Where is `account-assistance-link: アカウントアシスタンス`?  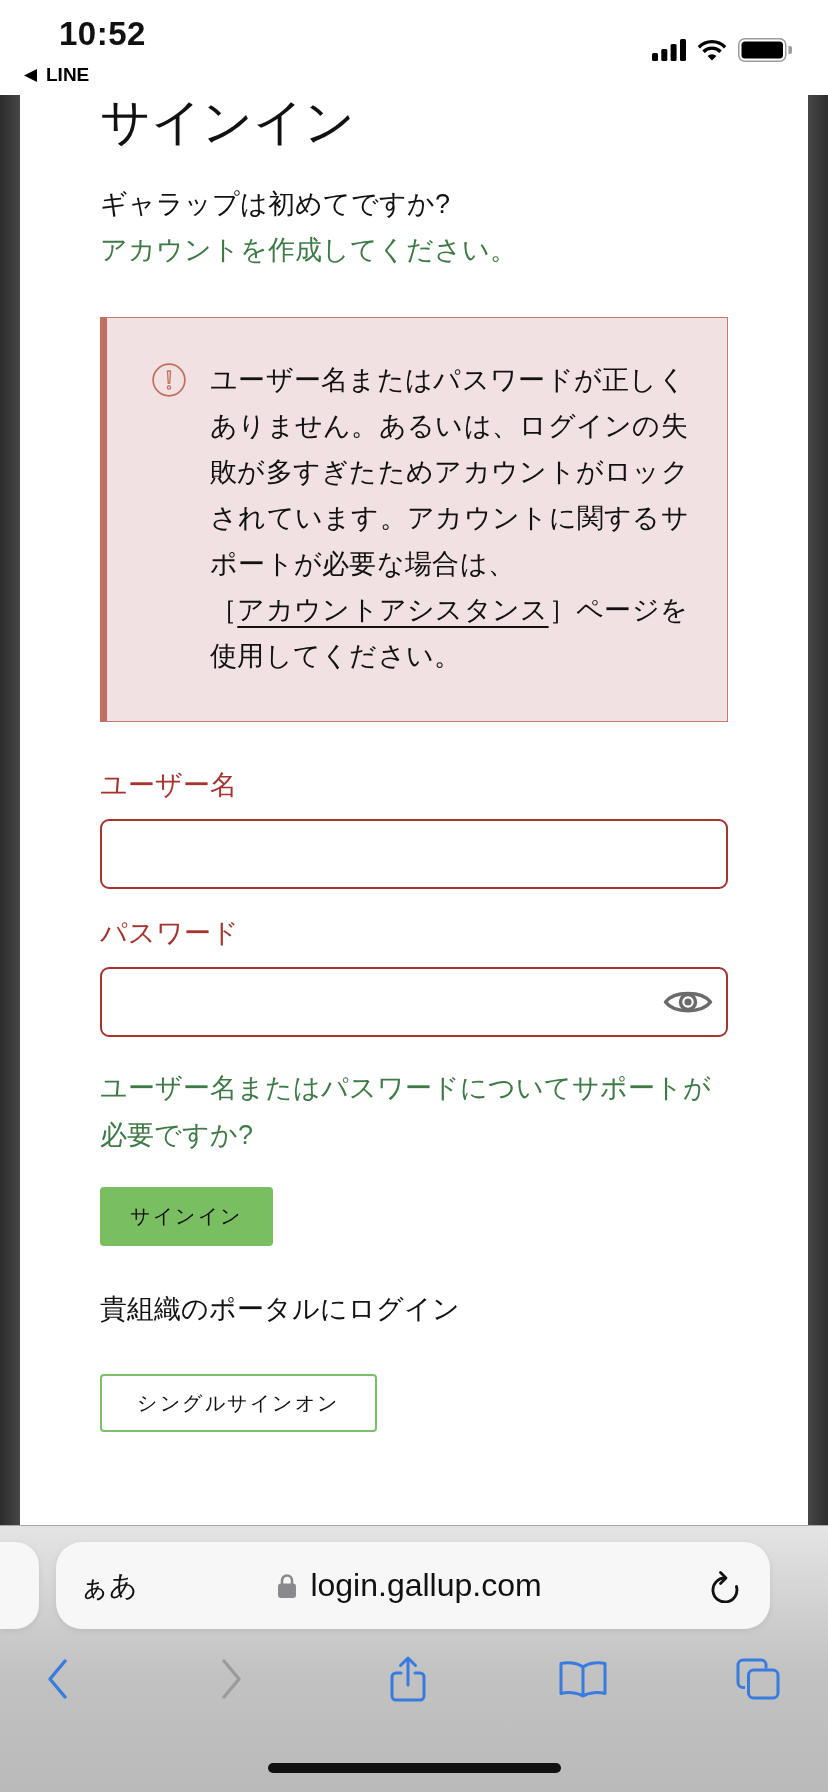 account-assistance-link: アカウントアシスタンス is located at coordinates (393, 610).